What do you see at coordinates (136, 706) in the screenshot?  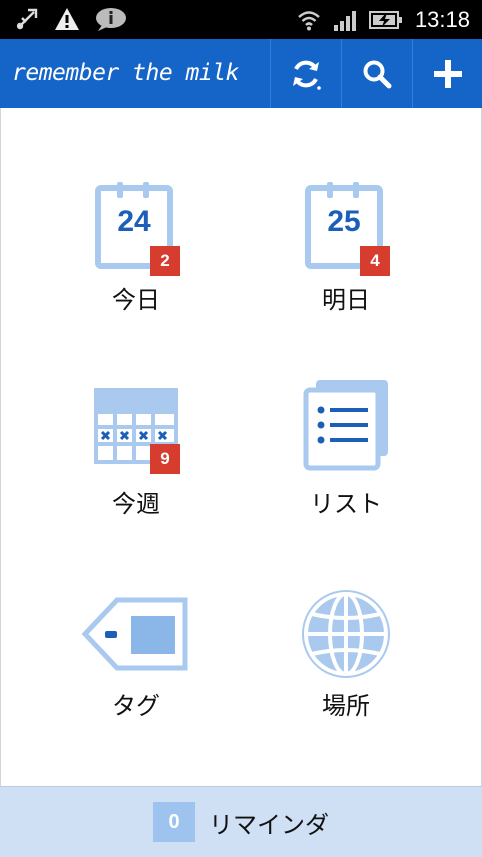 I see `tile-label: タグ` at bounding box center [136, 706].